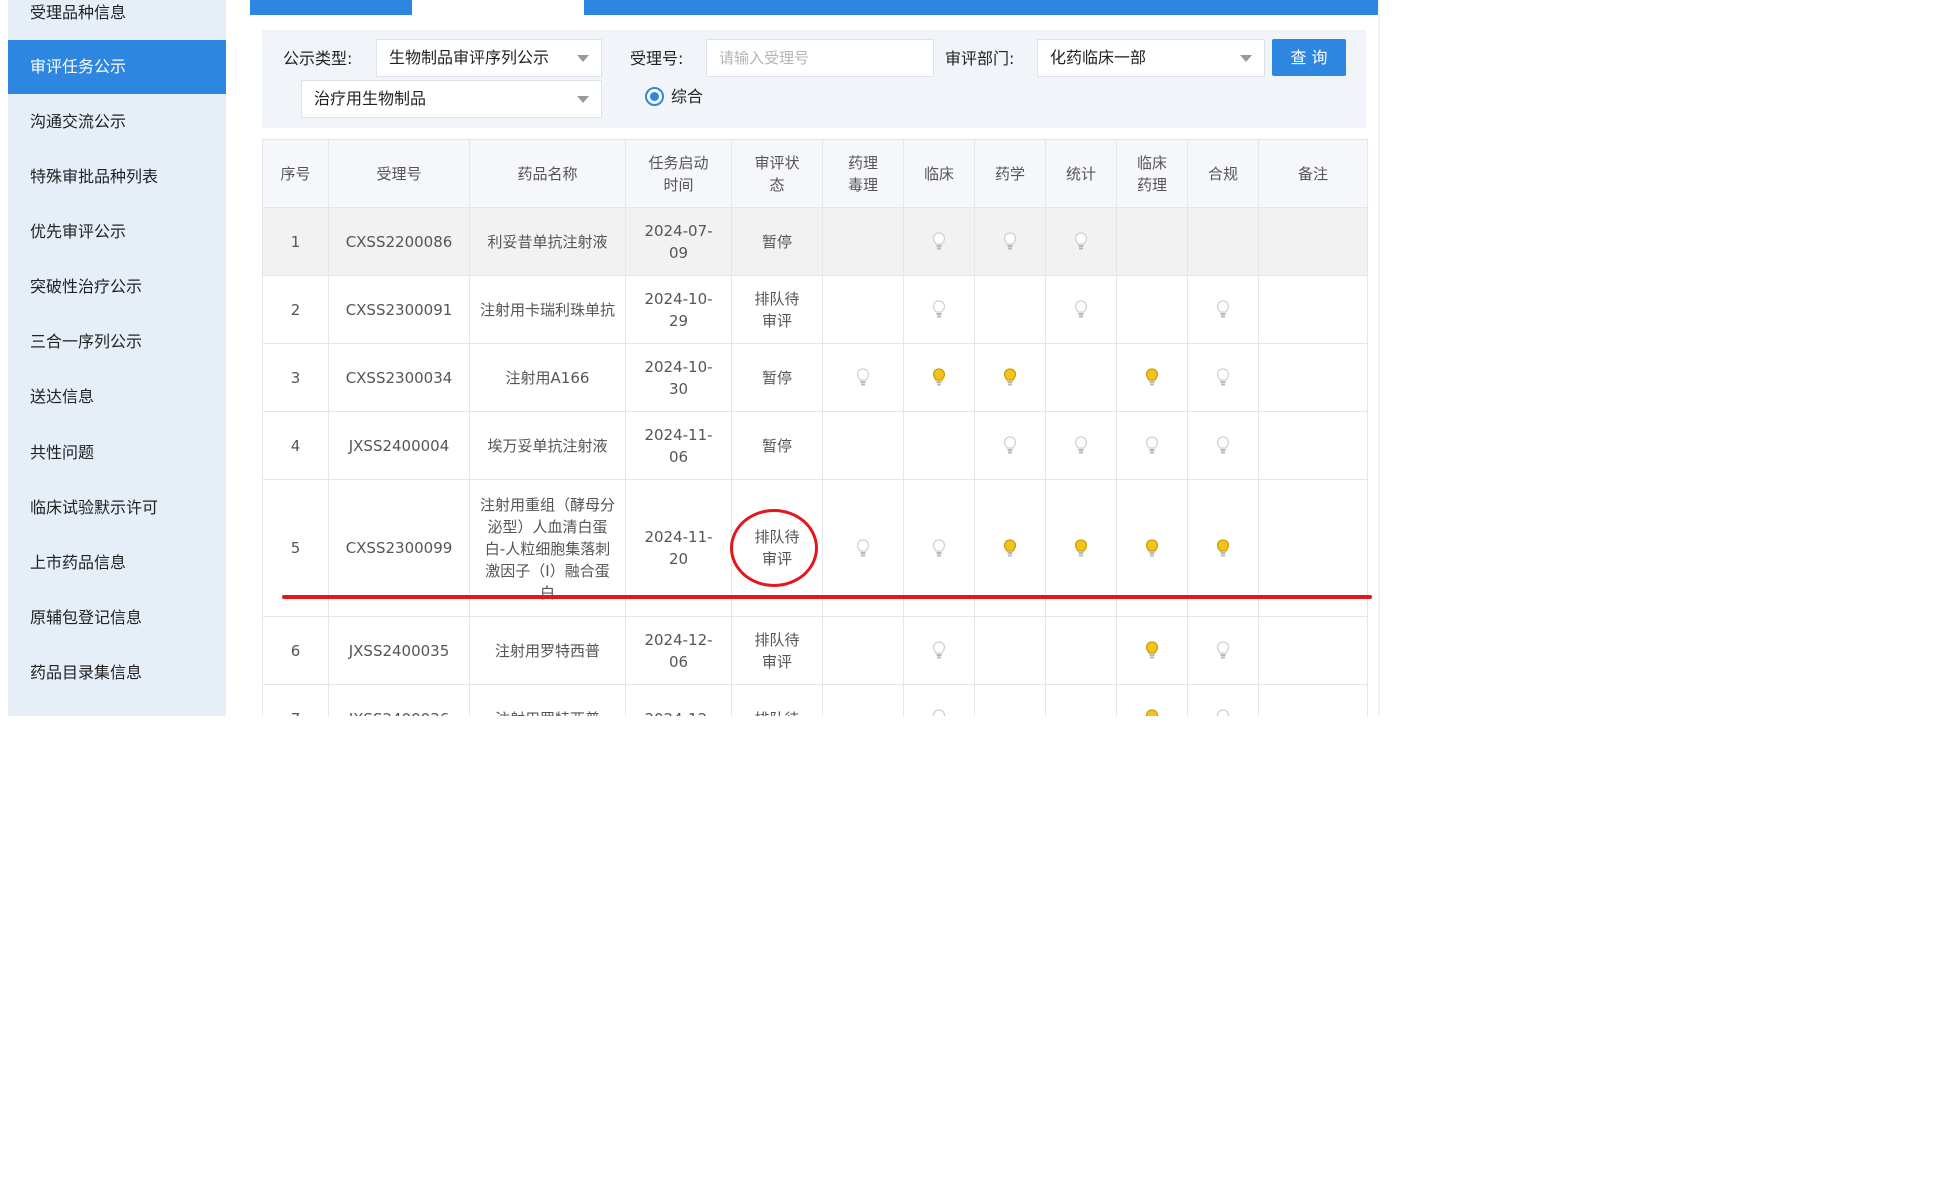 The width and height of the screenshot is (1958, 1194). I want to click on tab-new-reports, so click(330, 7).